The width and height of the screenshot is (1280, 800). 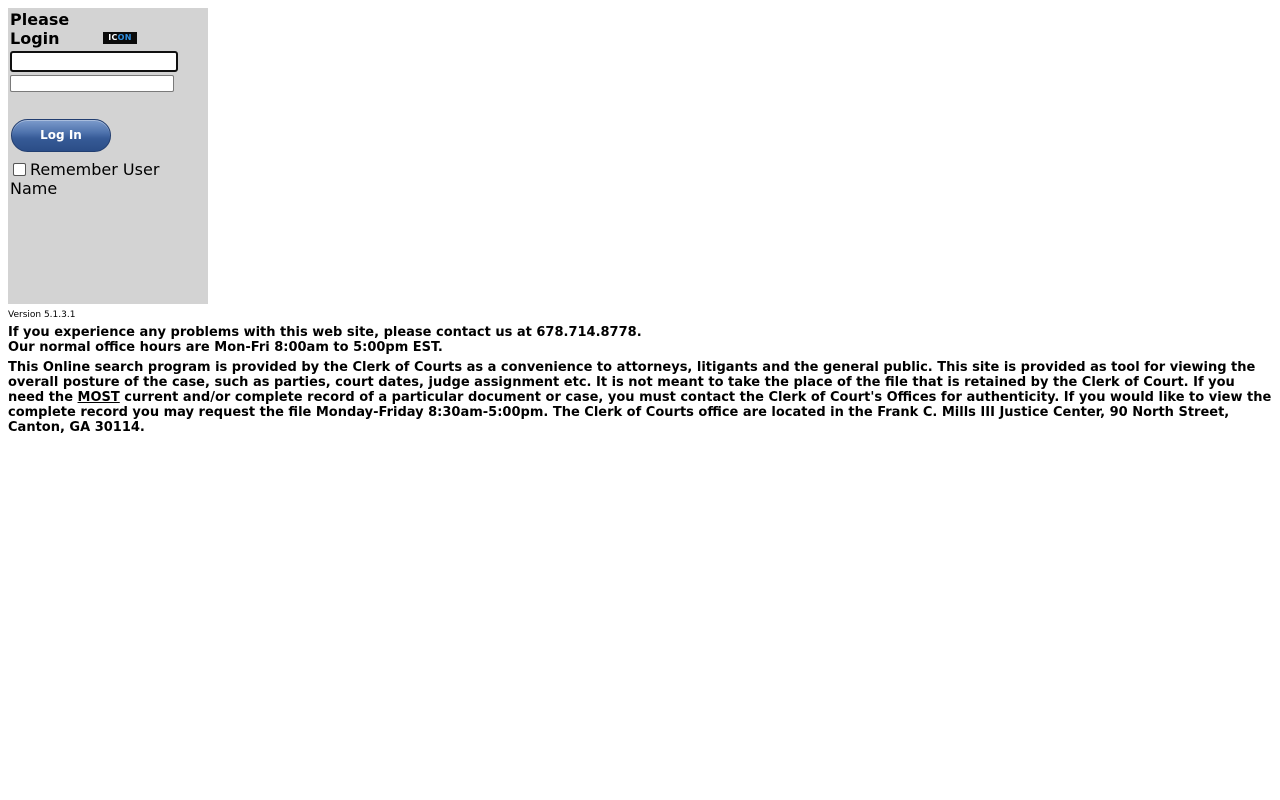 What do you see at coordinates (98, 397) in the screenshot?
I see `disclaimer-emphasis: MOST` at bounding box center [98, 397].